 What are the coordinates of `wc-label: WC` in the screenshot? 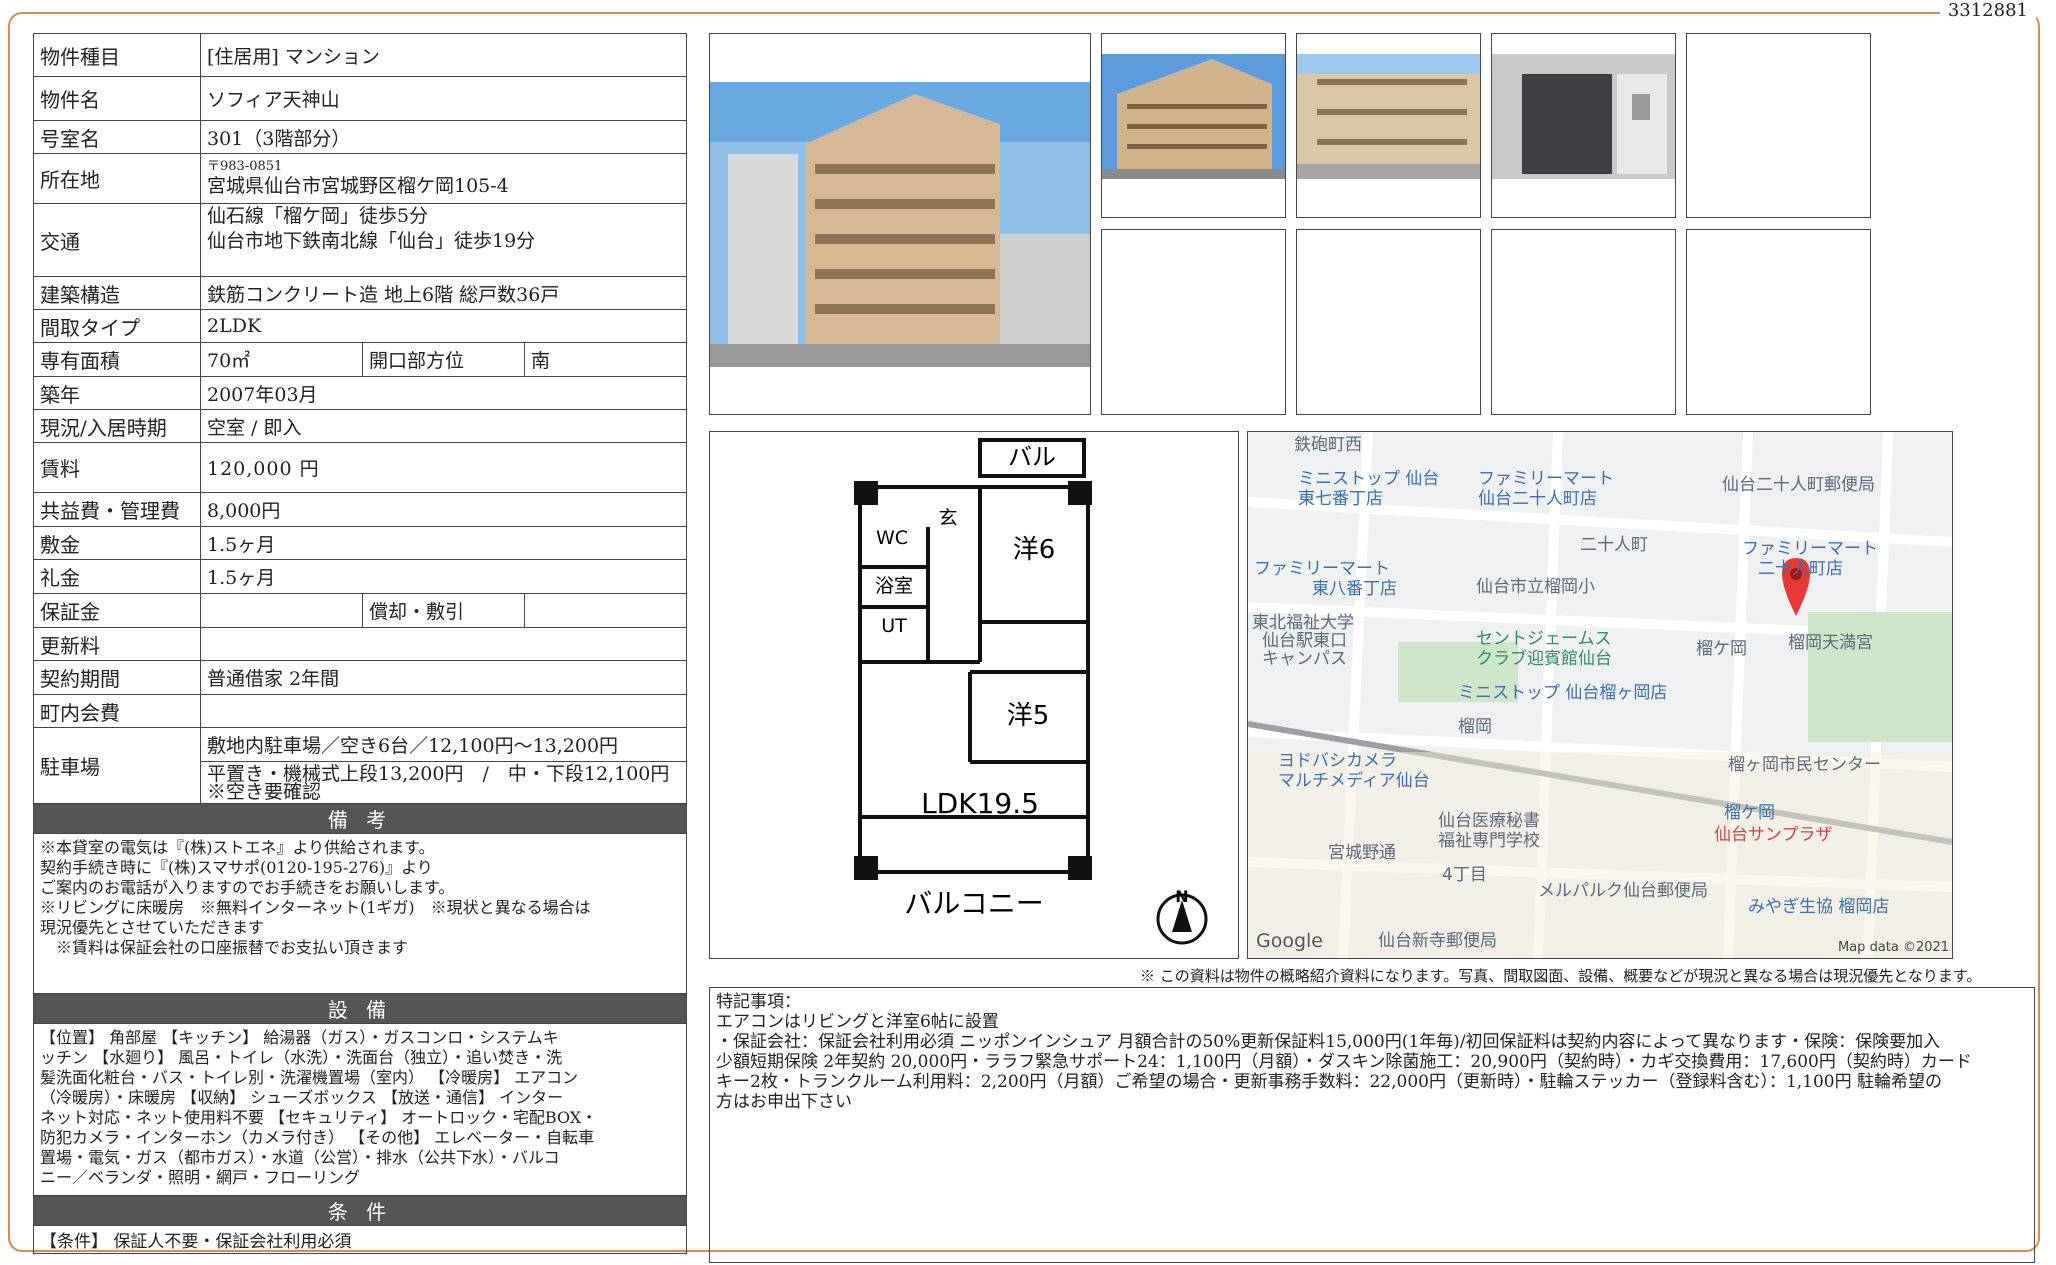 It's located at (892, 538).